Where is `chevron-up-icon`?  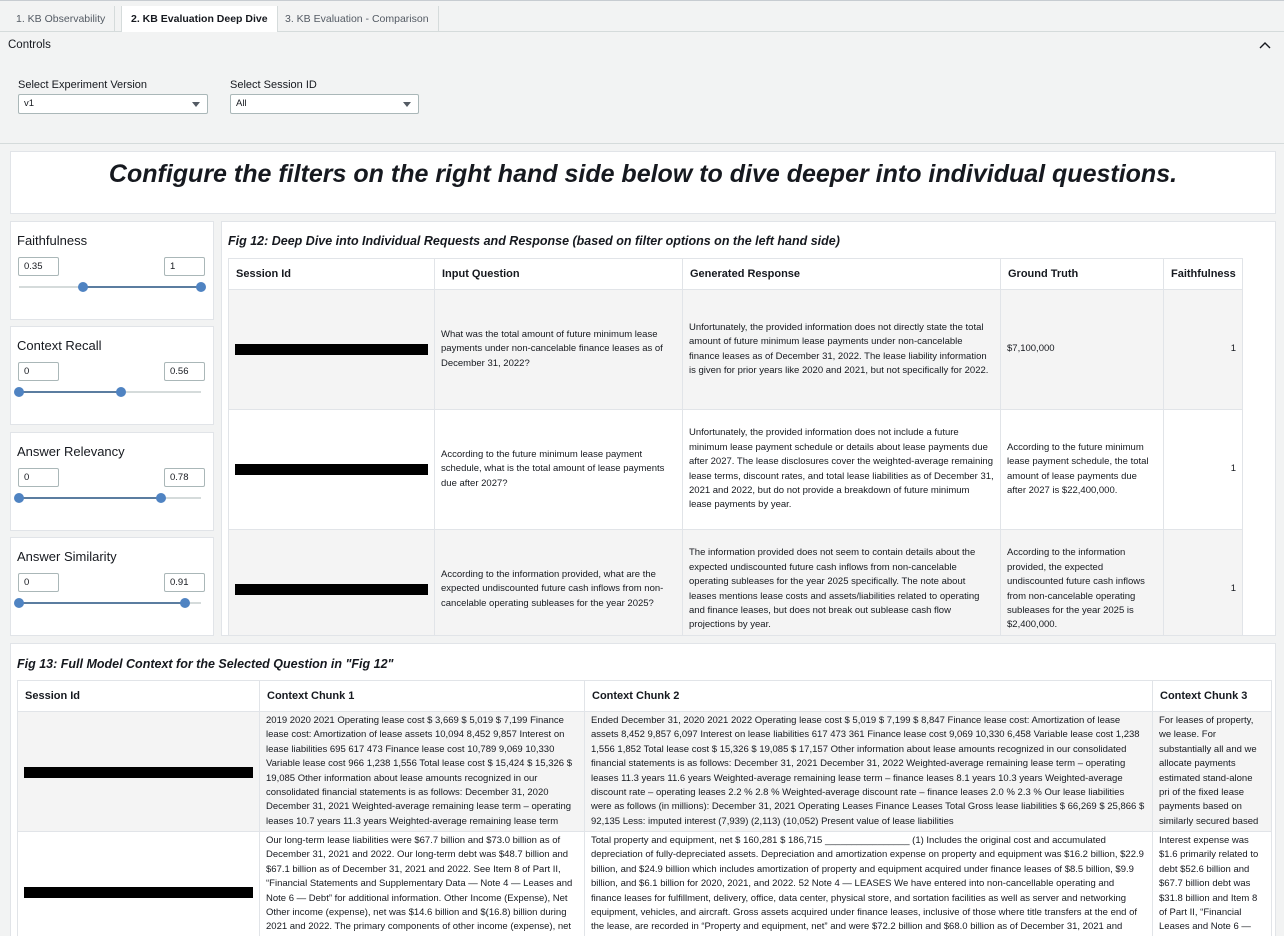 chevron-up-icon is located at coordinates (1265, 45).